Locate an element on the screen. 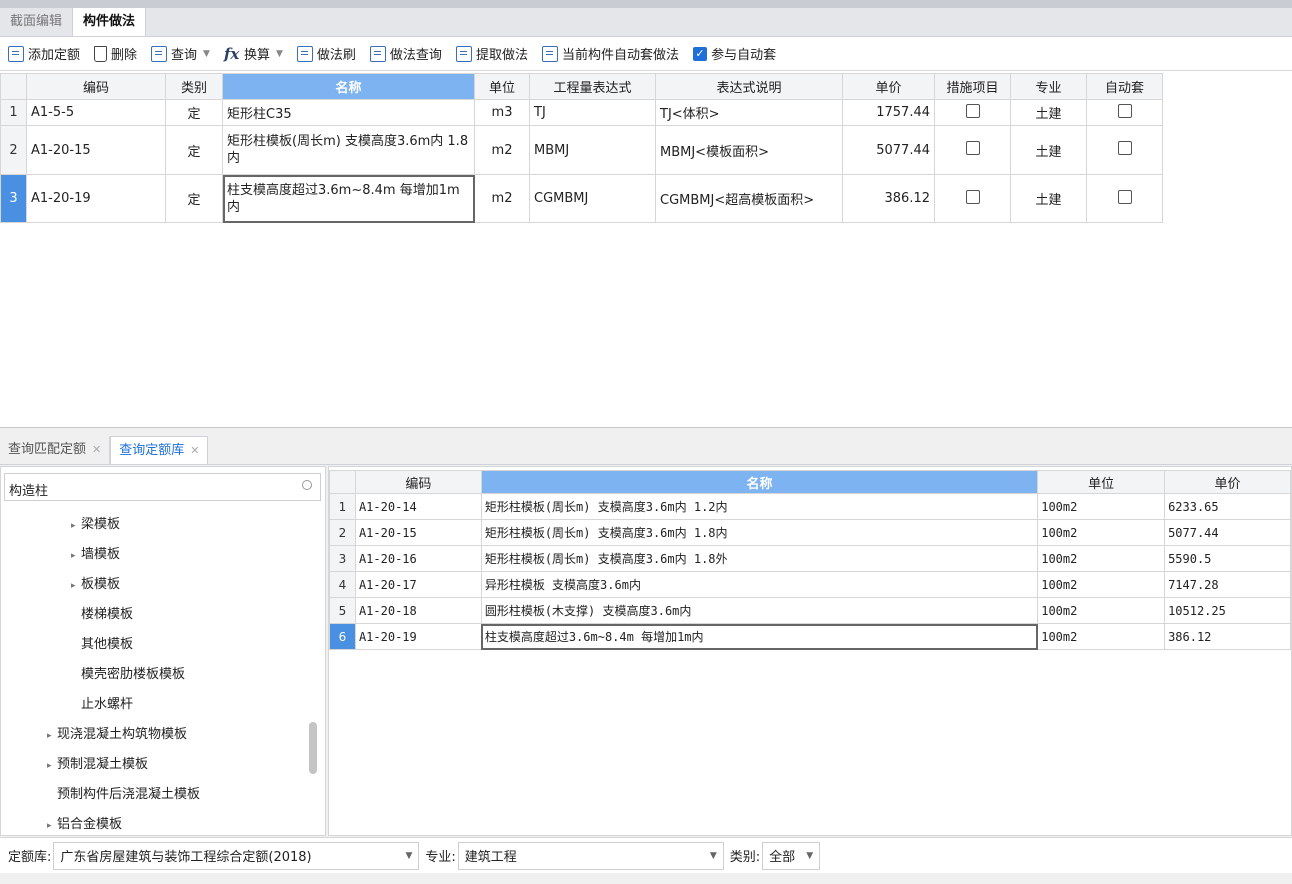  major-select: 建筑工程 ▼ is located at coordinates (590, 855).